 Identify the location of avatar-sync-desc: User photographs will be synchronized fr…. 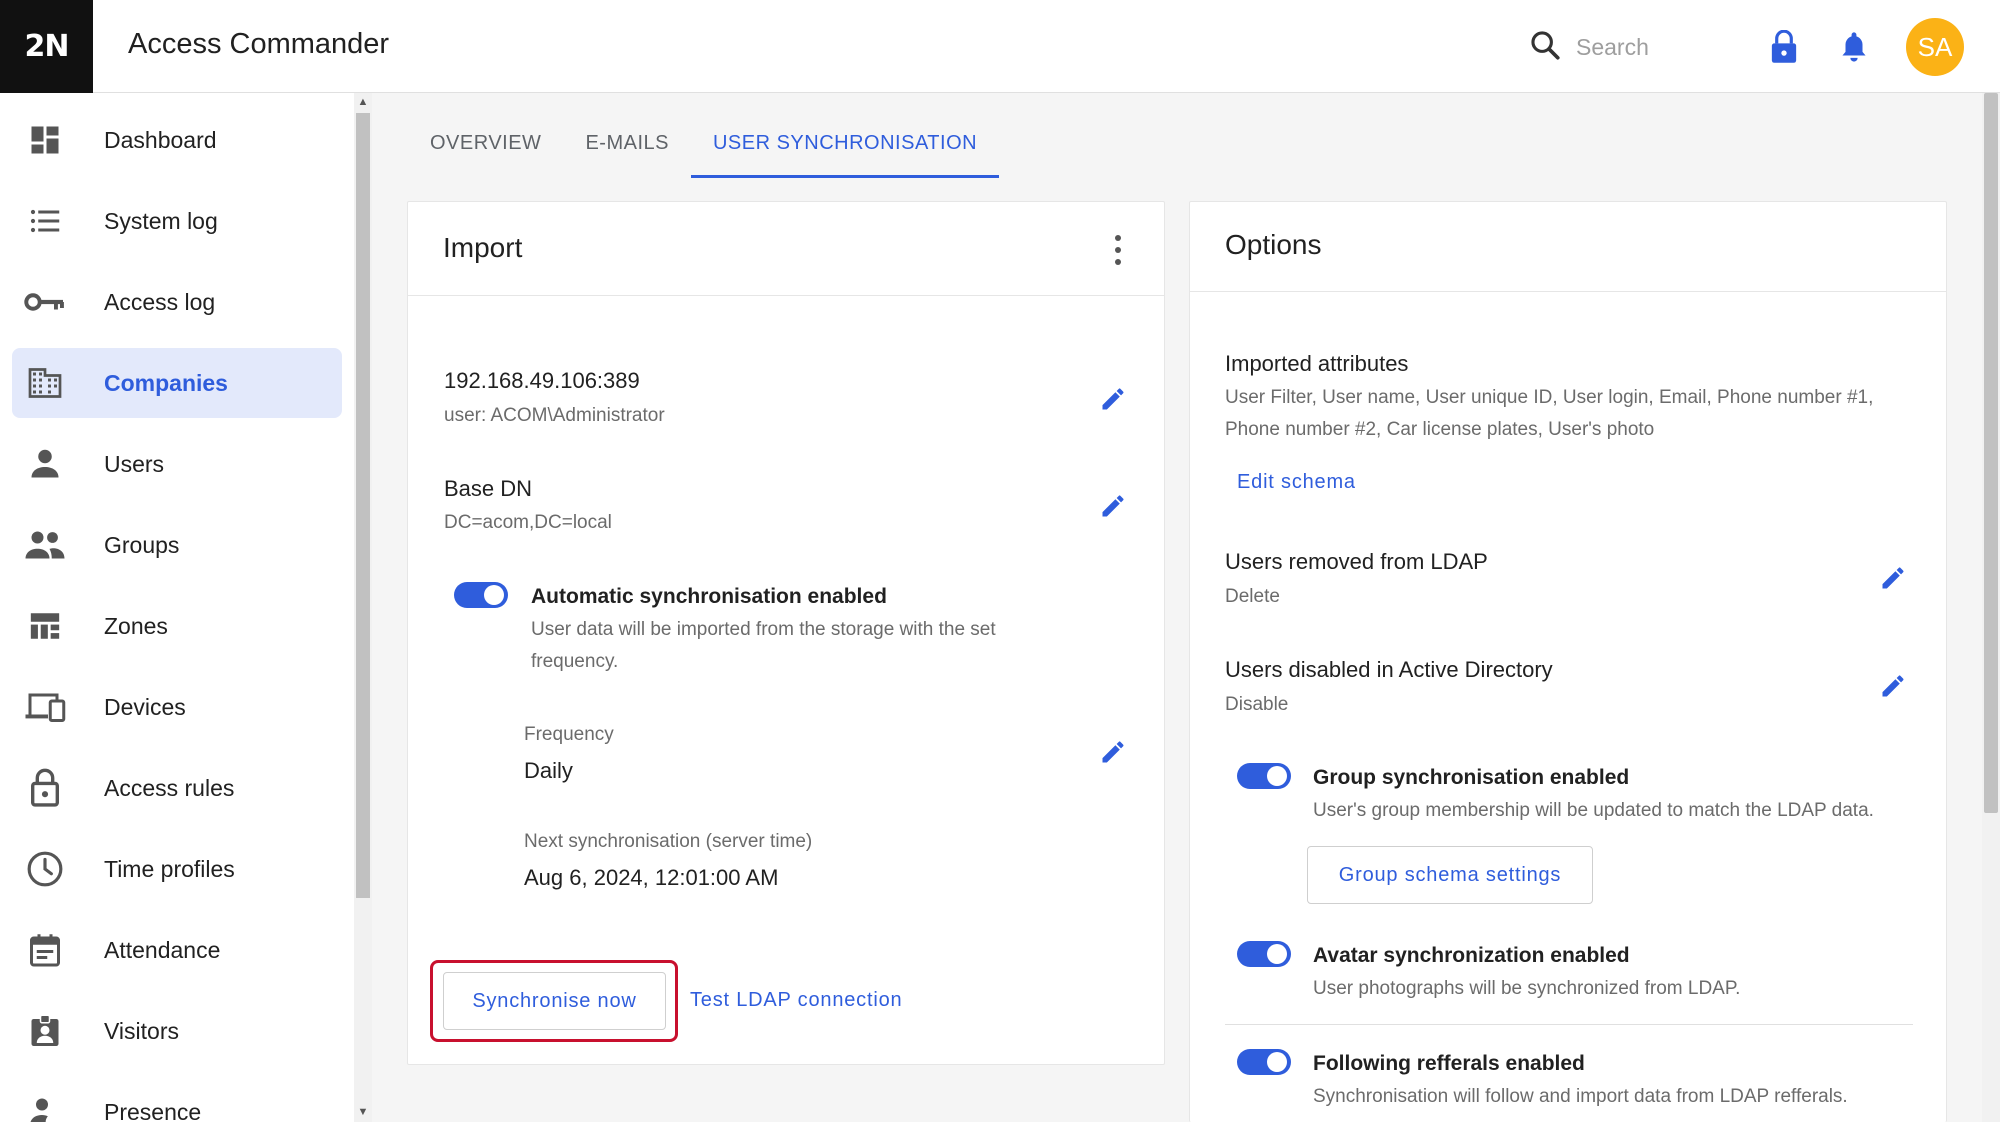
(1527, 988).